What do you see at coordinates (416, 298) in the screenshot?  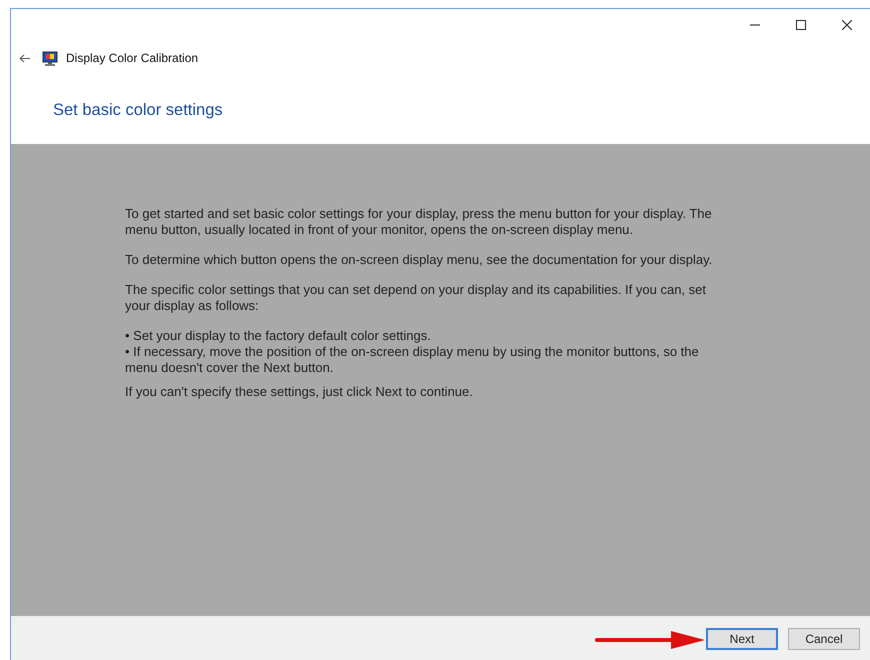 I see `instruction-text: The specific color settings that you can set depend on your display and its capabilities. If you can, set your display as follows:` at bounding box center [416, 298].